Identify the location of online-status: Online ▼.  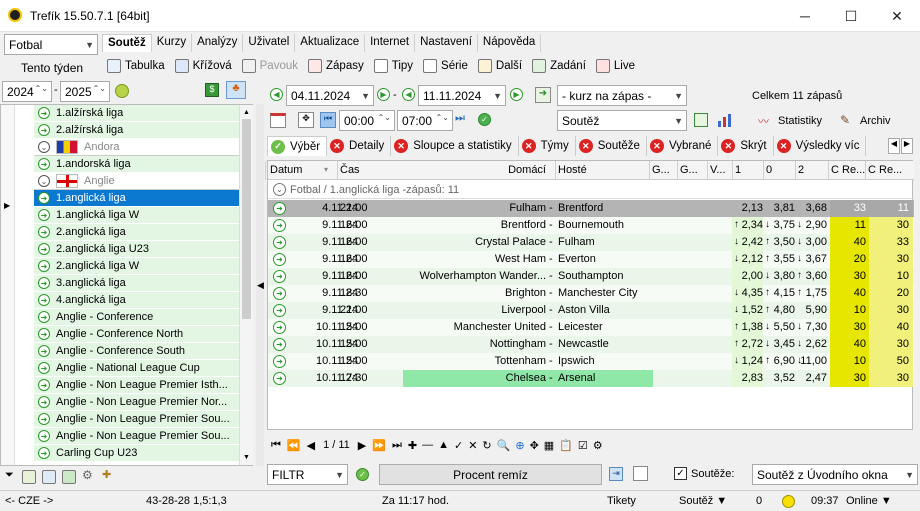
(869, 501).